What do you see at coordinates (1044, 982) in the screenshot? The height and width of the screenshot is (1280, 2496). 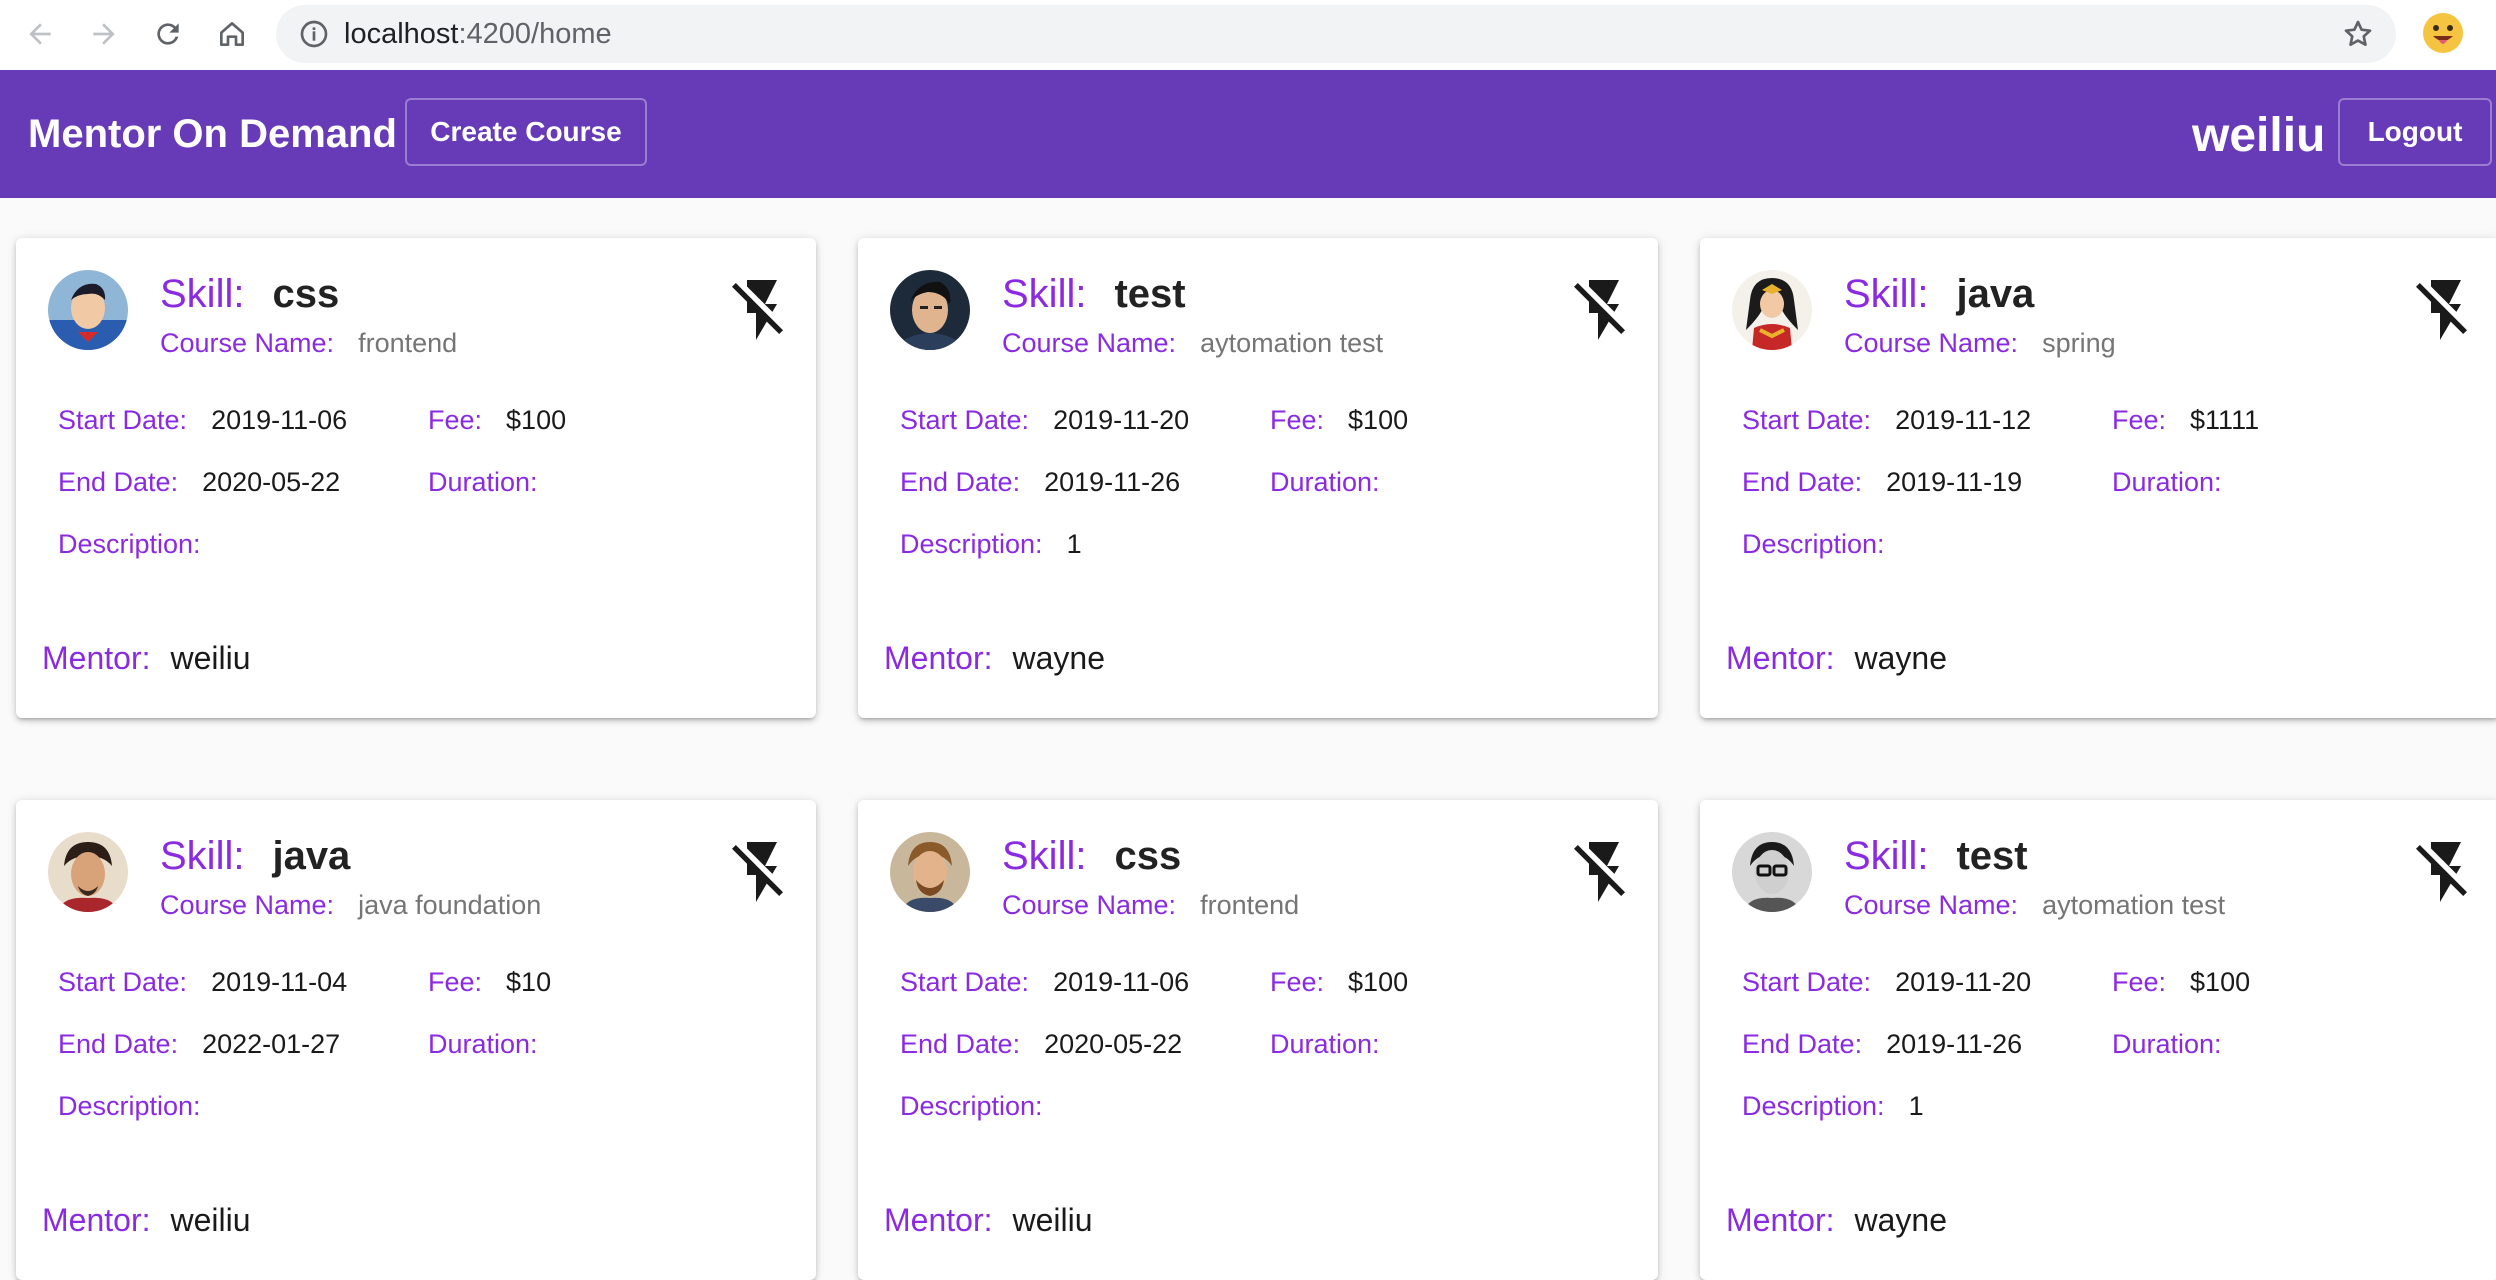 I see `start-date-field: Start Date: 2019-11-06` at bounding box center [1044, 982].